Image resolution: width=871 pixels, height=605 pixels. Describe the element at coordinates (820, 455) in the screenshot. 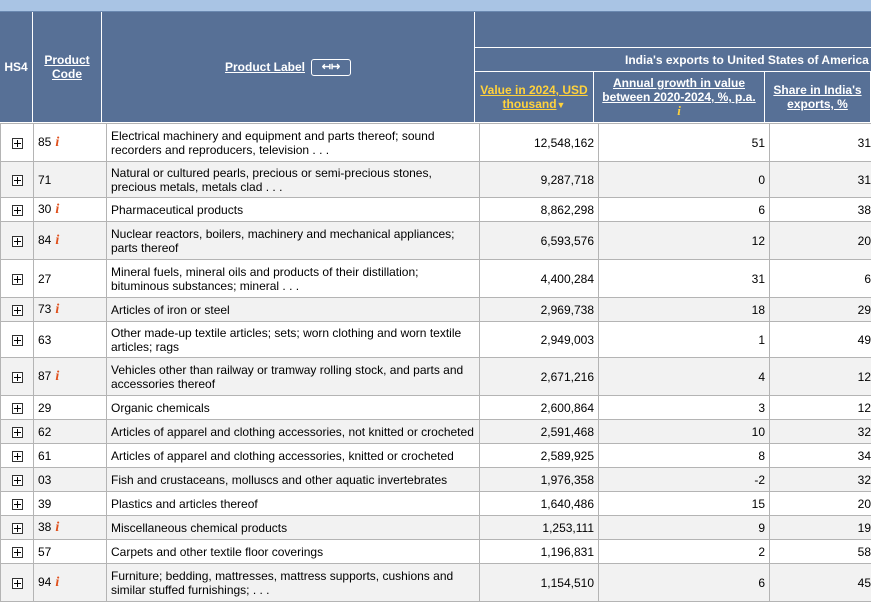

I see `share-cell: 34` at that location.